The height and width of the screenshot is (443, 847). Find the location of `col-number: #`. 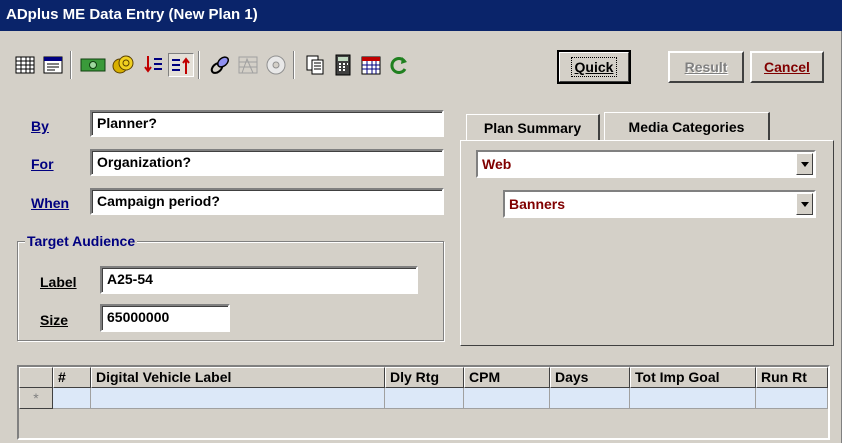

col-number: # is located at coordinates (72, 377).